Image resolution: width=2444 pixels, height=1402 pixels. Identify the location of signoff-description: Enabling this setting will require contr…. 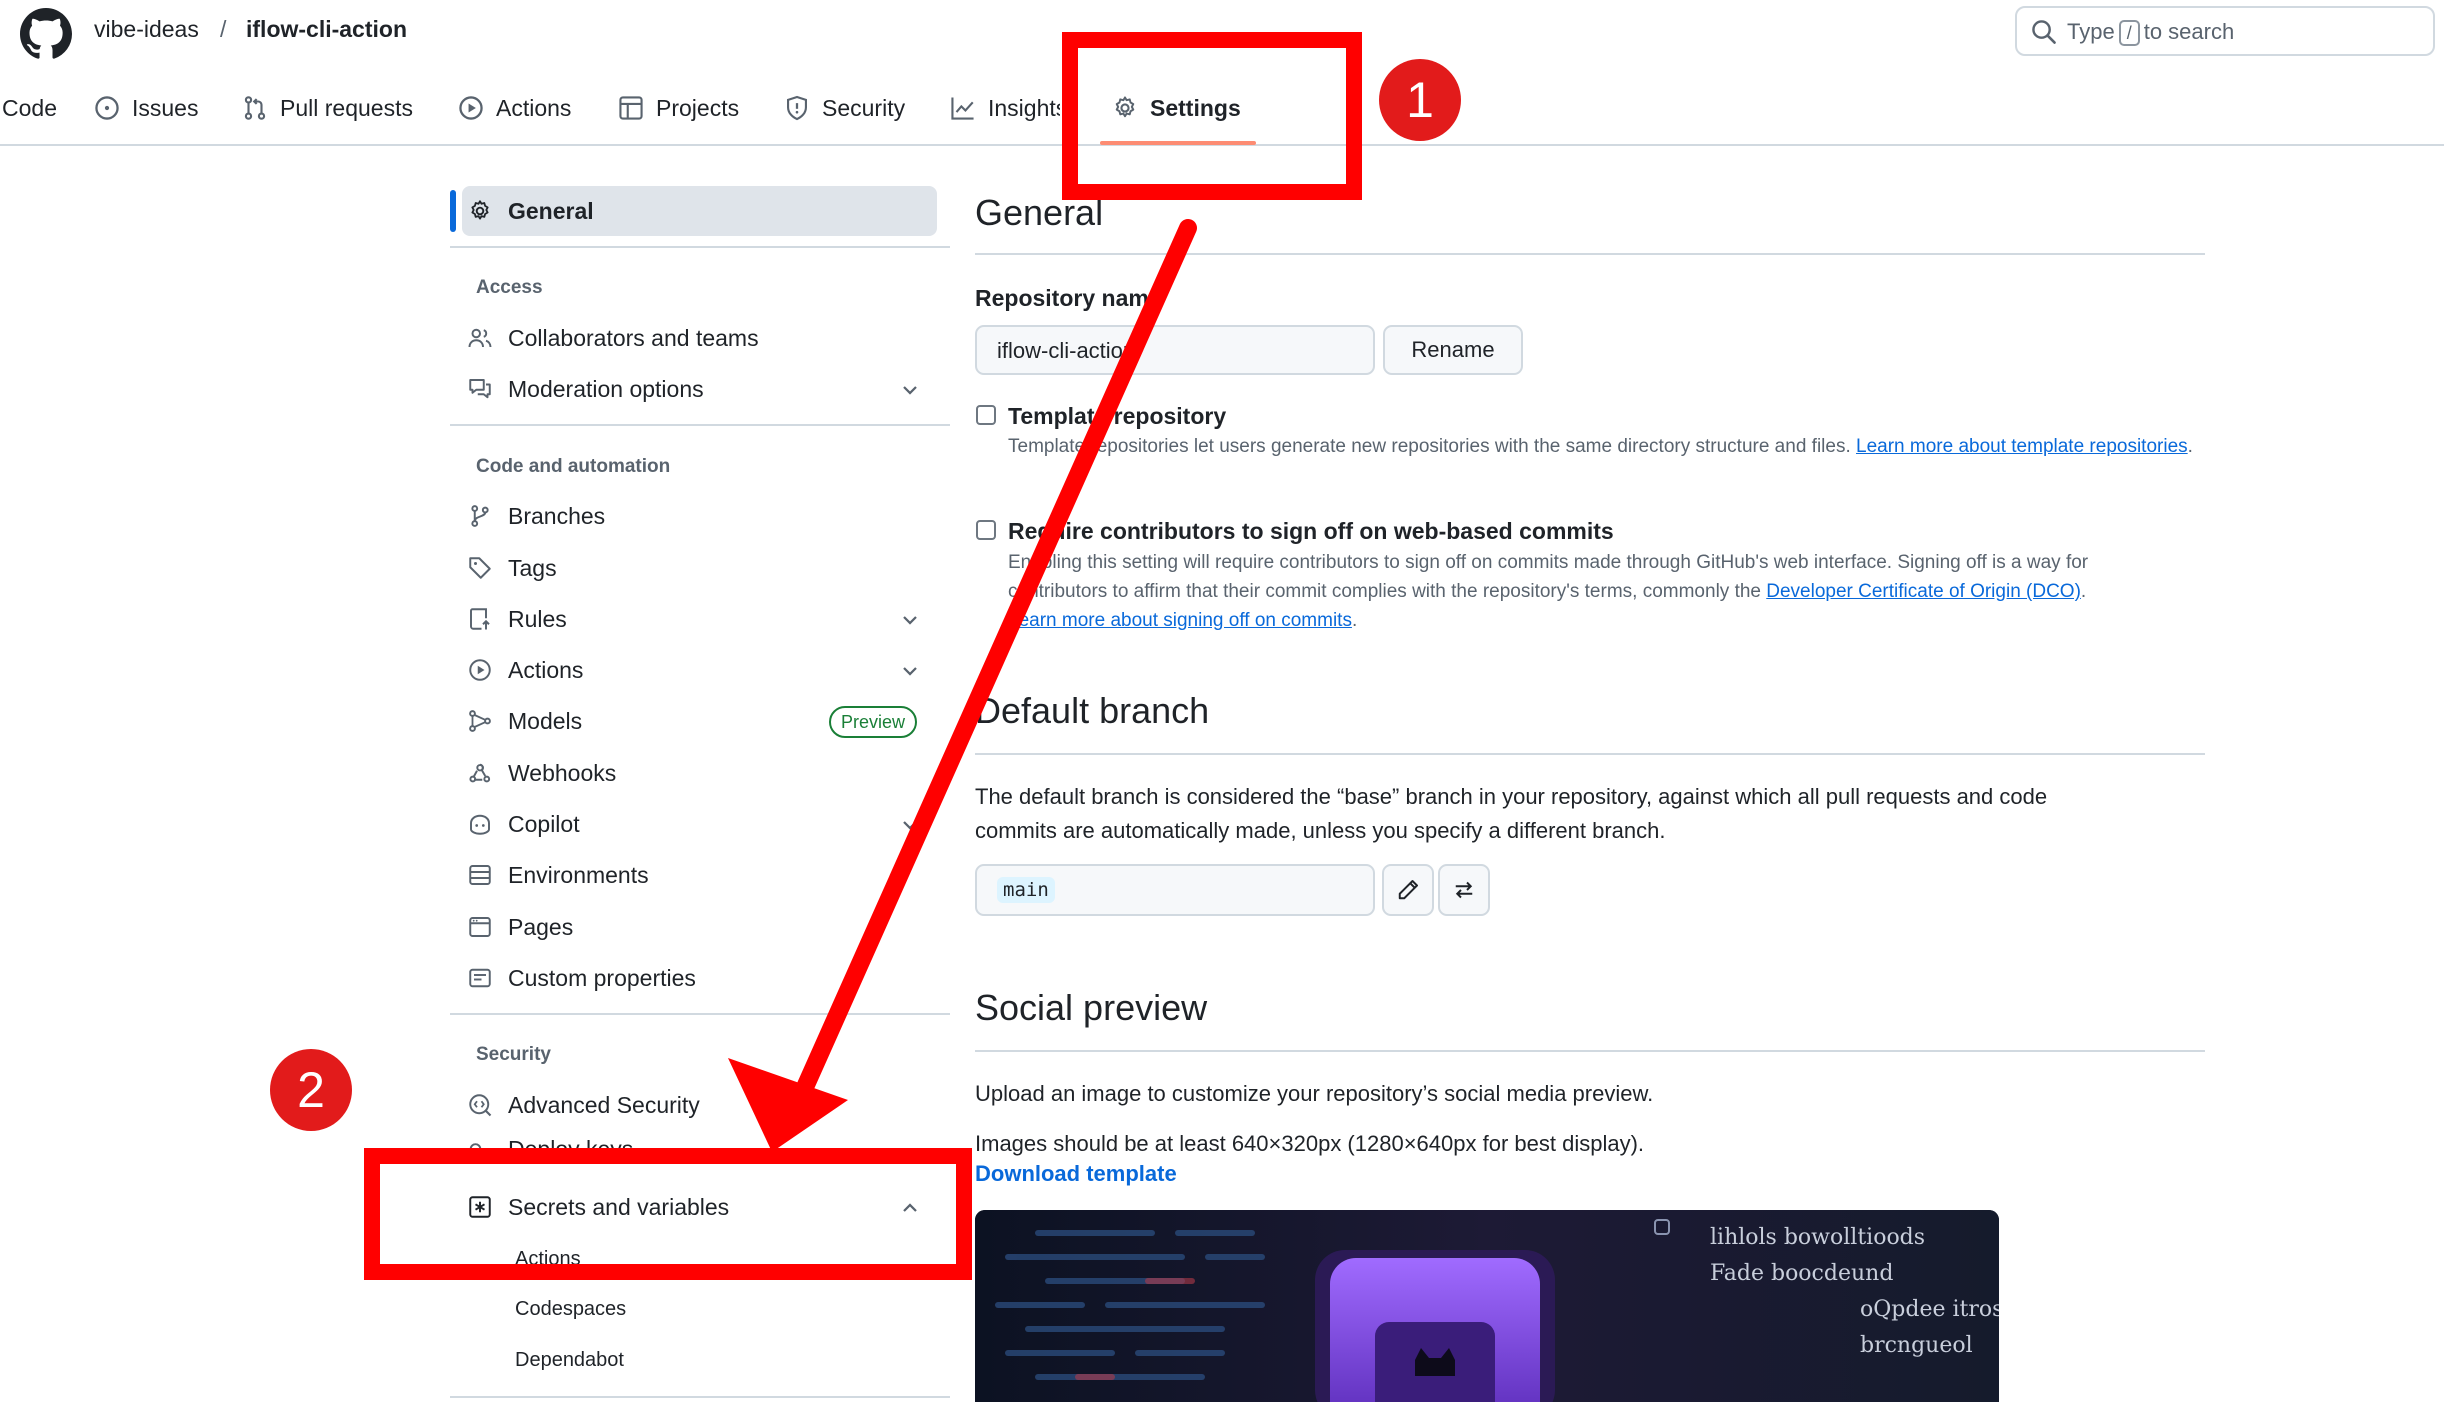
(1618, 591).